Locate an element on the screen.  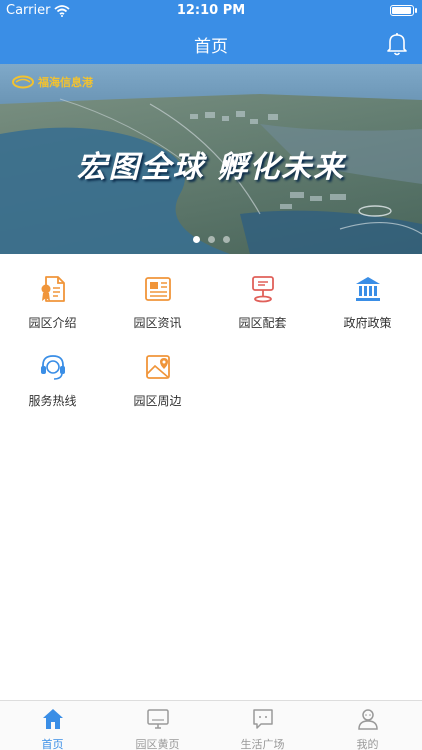
page-title: 首页 is located at coordinates (211, 47).